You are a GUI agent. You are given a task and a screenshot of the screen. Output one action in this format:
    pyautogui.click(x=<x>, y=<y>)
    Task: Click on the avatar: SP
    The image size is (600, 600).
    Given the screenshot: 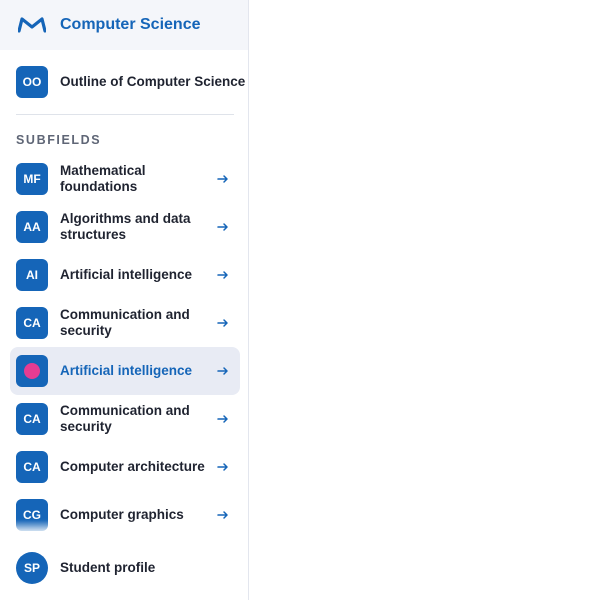 What is the action you would take?
    pyautogui.click(x=32, y=568)
    